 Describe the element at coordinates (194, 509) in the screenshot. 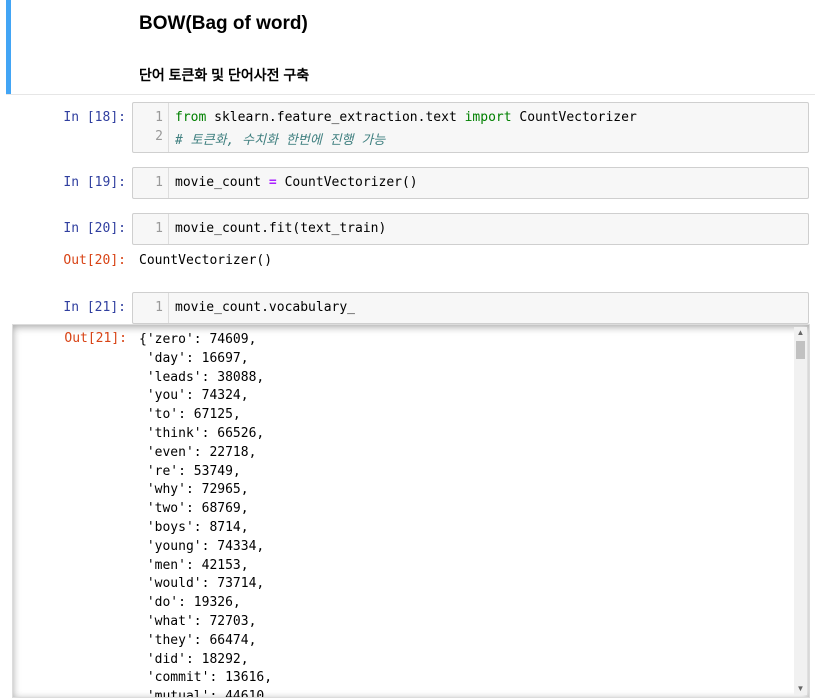

I see `output-line: 'two': 68769,` at that location.